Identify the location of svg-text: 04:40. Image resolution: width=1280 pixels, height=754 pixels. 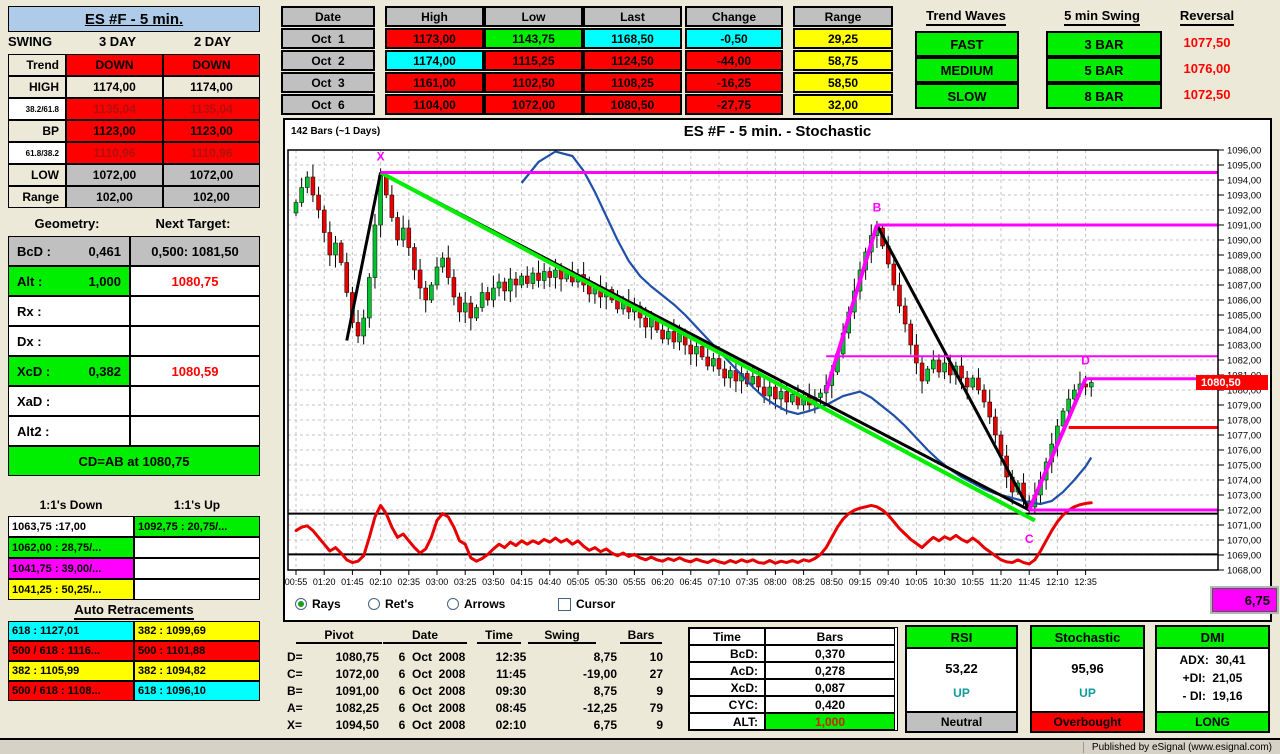
(550, 581).